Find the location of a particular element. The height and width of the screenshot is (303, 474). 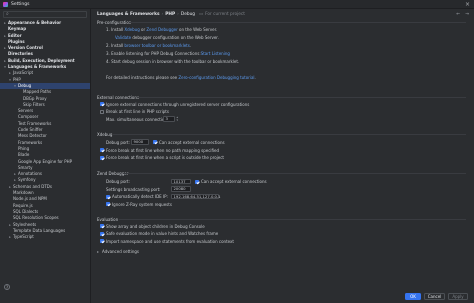

show-array-children-checkbox is located at coordinates (102, 226).